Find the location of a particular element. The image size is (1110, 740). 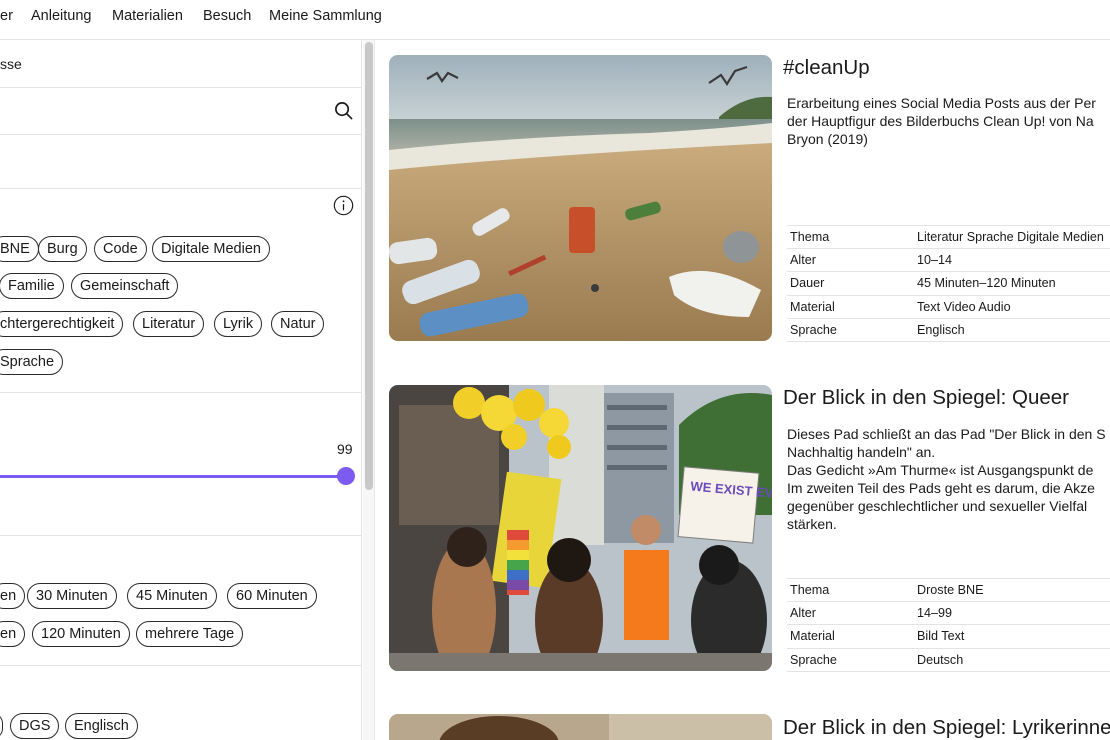

duration-tag-partial-2: en is located at coordinates (13, 634).